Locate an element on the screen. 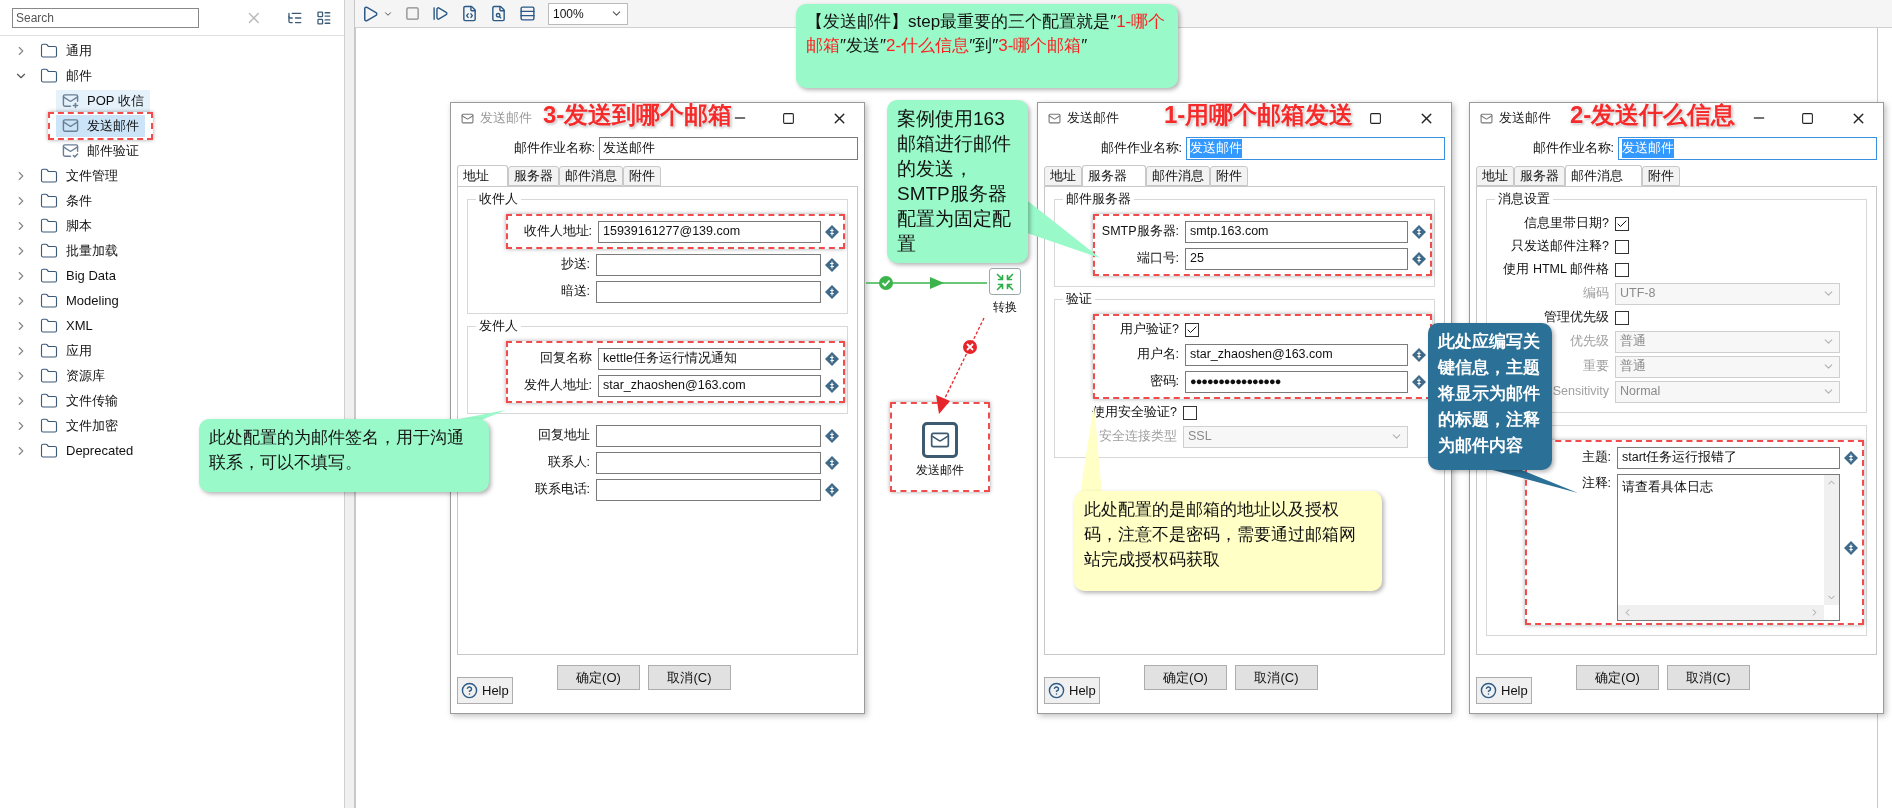 The width and height of the screenshot is (1892, 808). tree-item: Big Data is located at coordinates (91, 275).